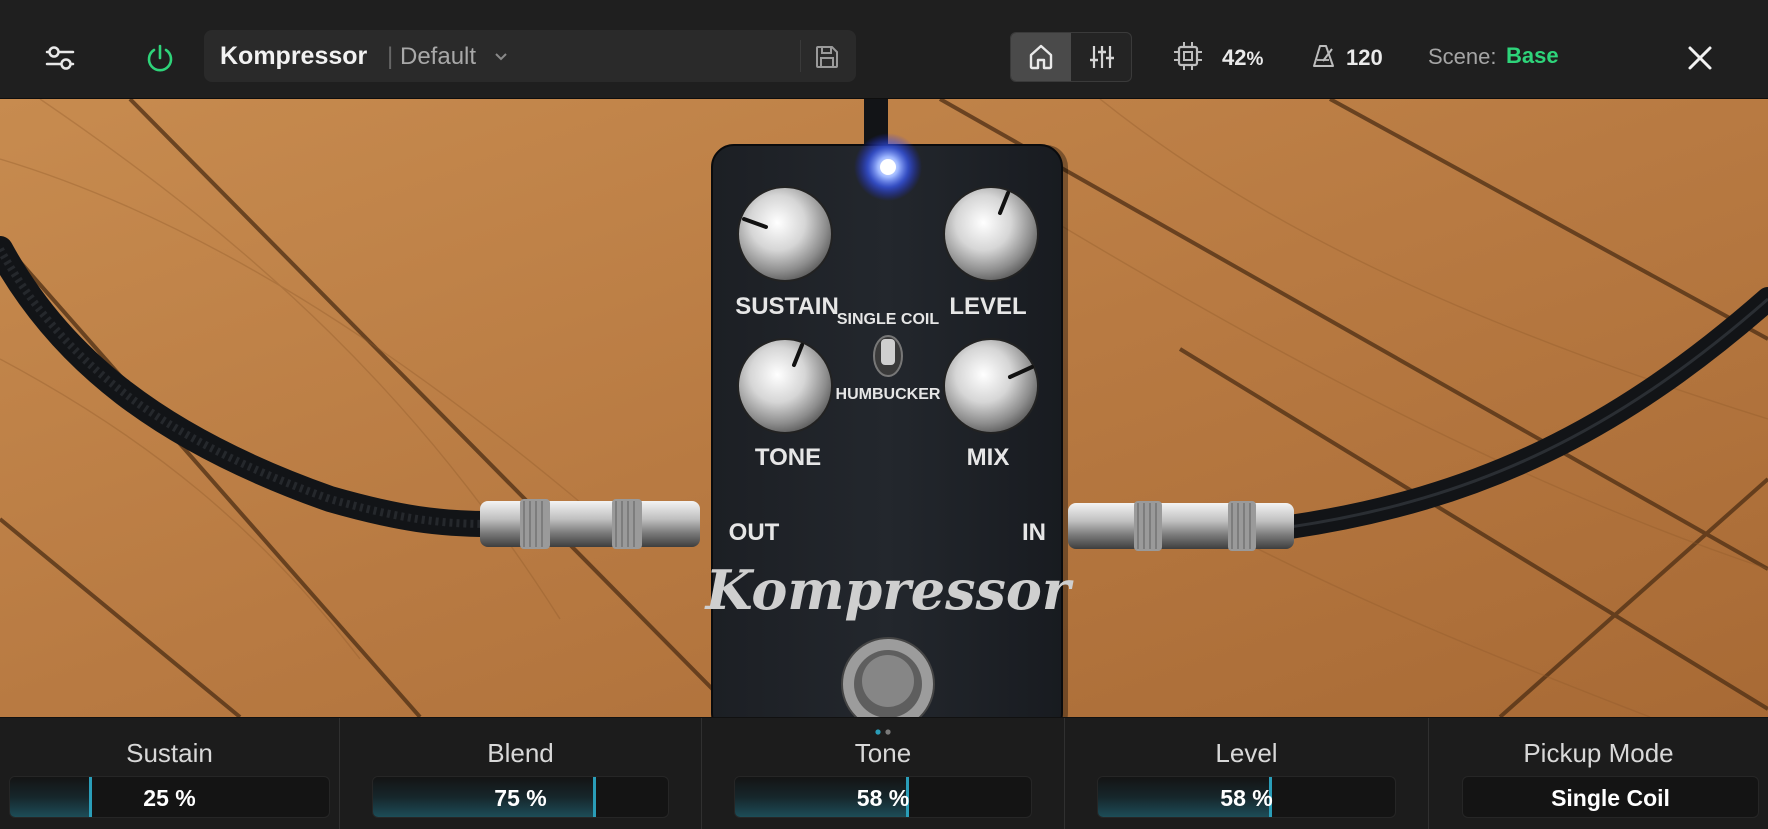  I want to click on plugin-name: Kompressor, so click(294, 56).